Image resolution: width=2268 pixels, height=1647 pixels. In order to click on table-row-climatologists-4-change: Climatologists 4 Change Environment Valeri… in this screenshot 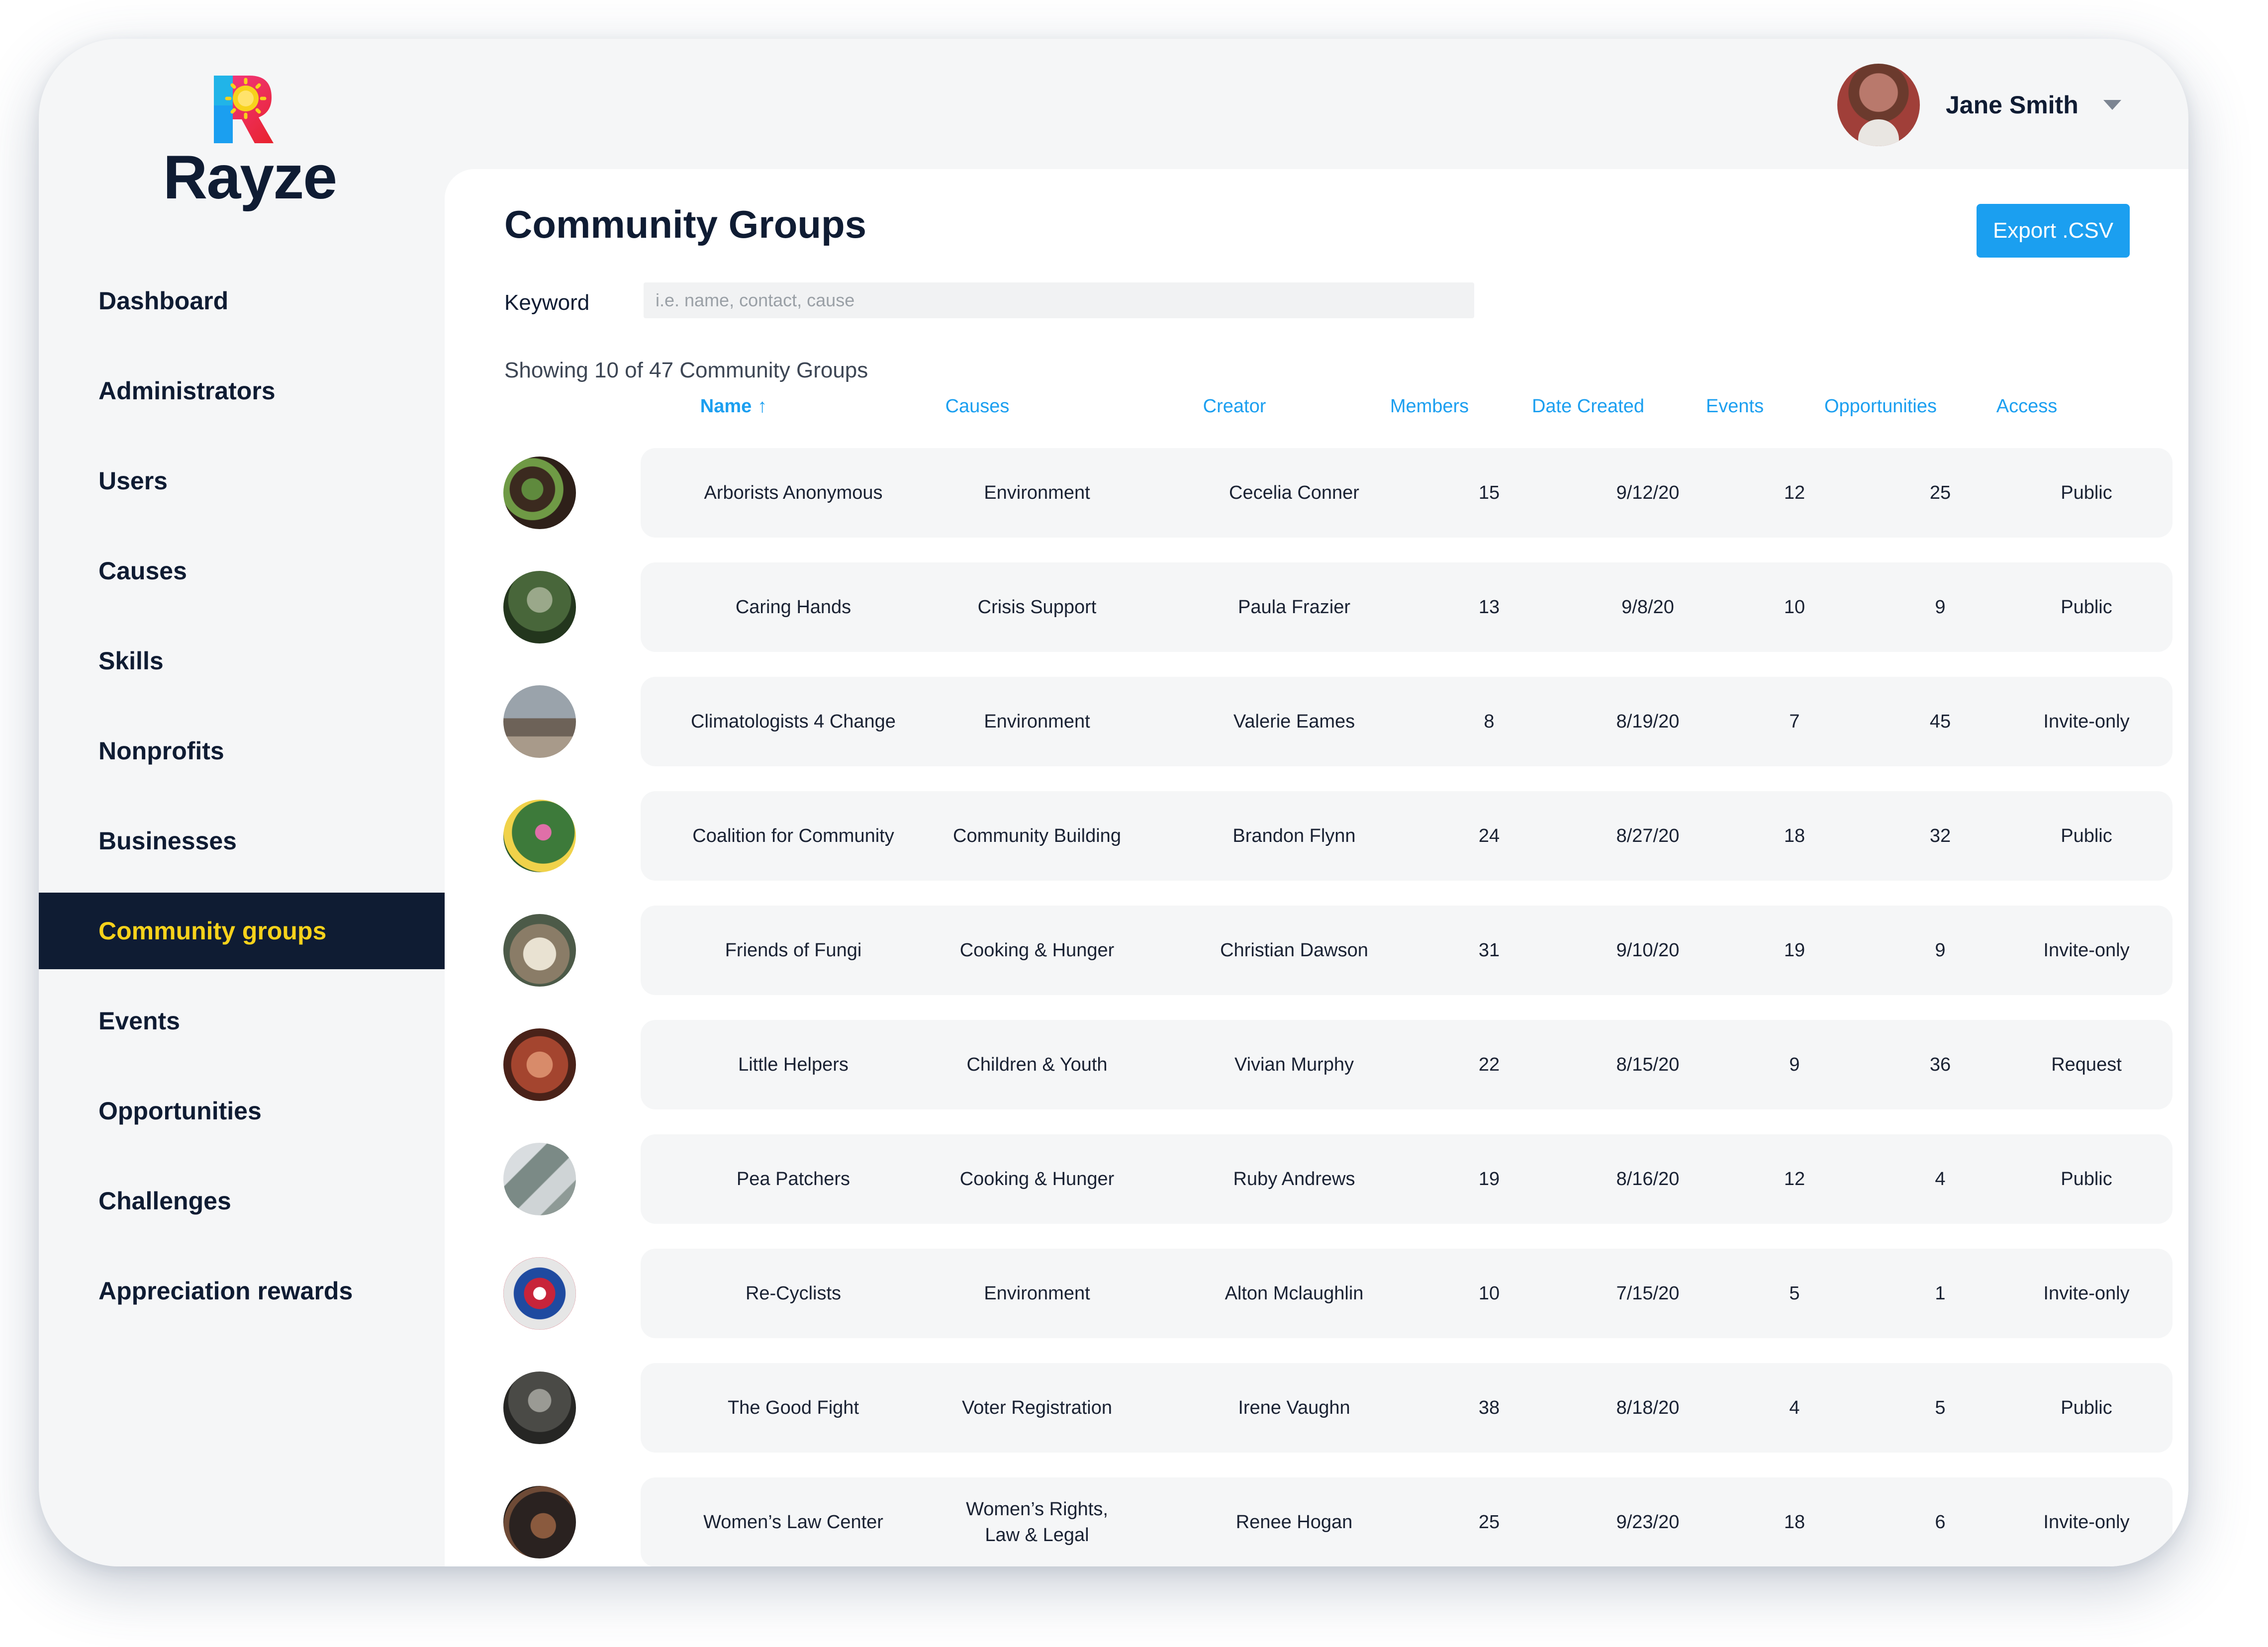, I will do `click(1407, 721)`.